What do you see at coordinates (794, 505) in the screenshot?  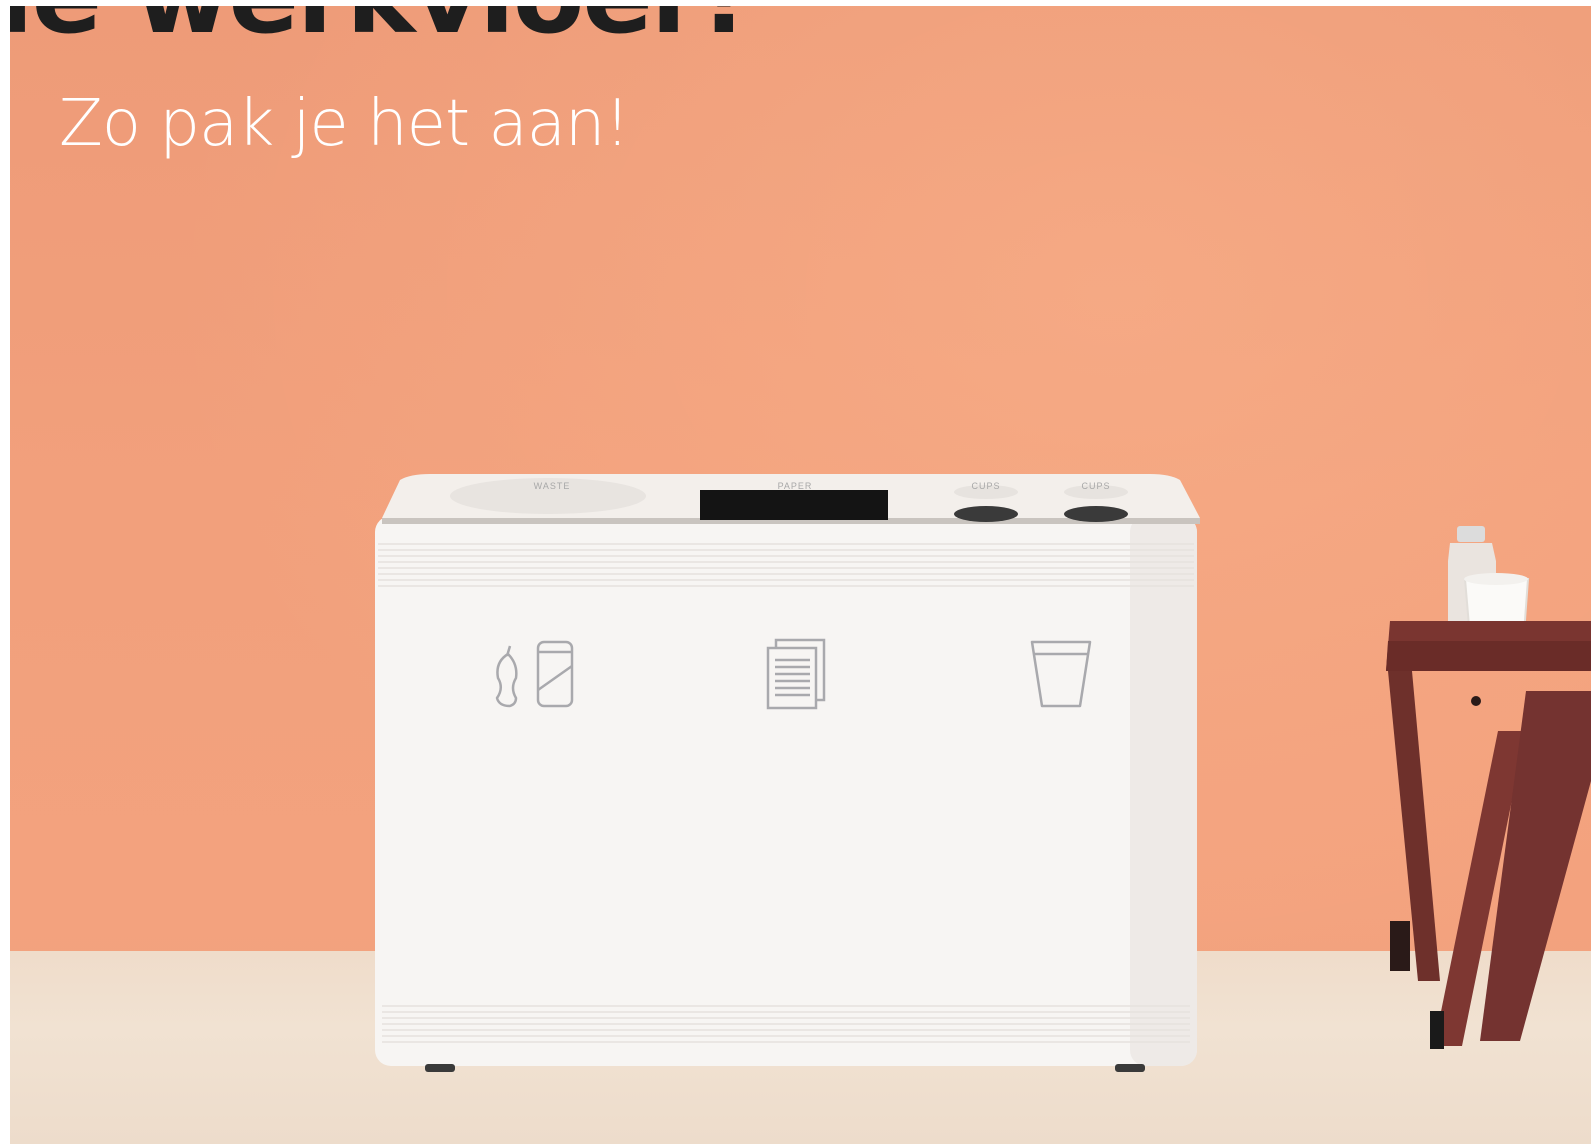 I see `paper-slot` at bounding box center [794, 505].